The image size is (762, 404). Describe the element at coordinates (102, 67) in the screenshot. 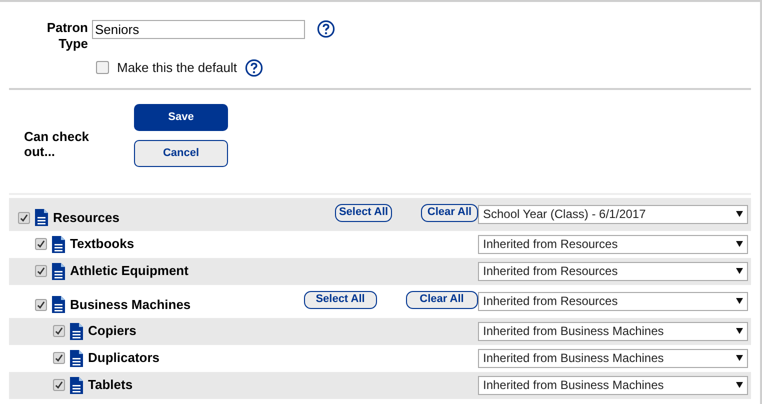

I see `default-checkbox` at that location.